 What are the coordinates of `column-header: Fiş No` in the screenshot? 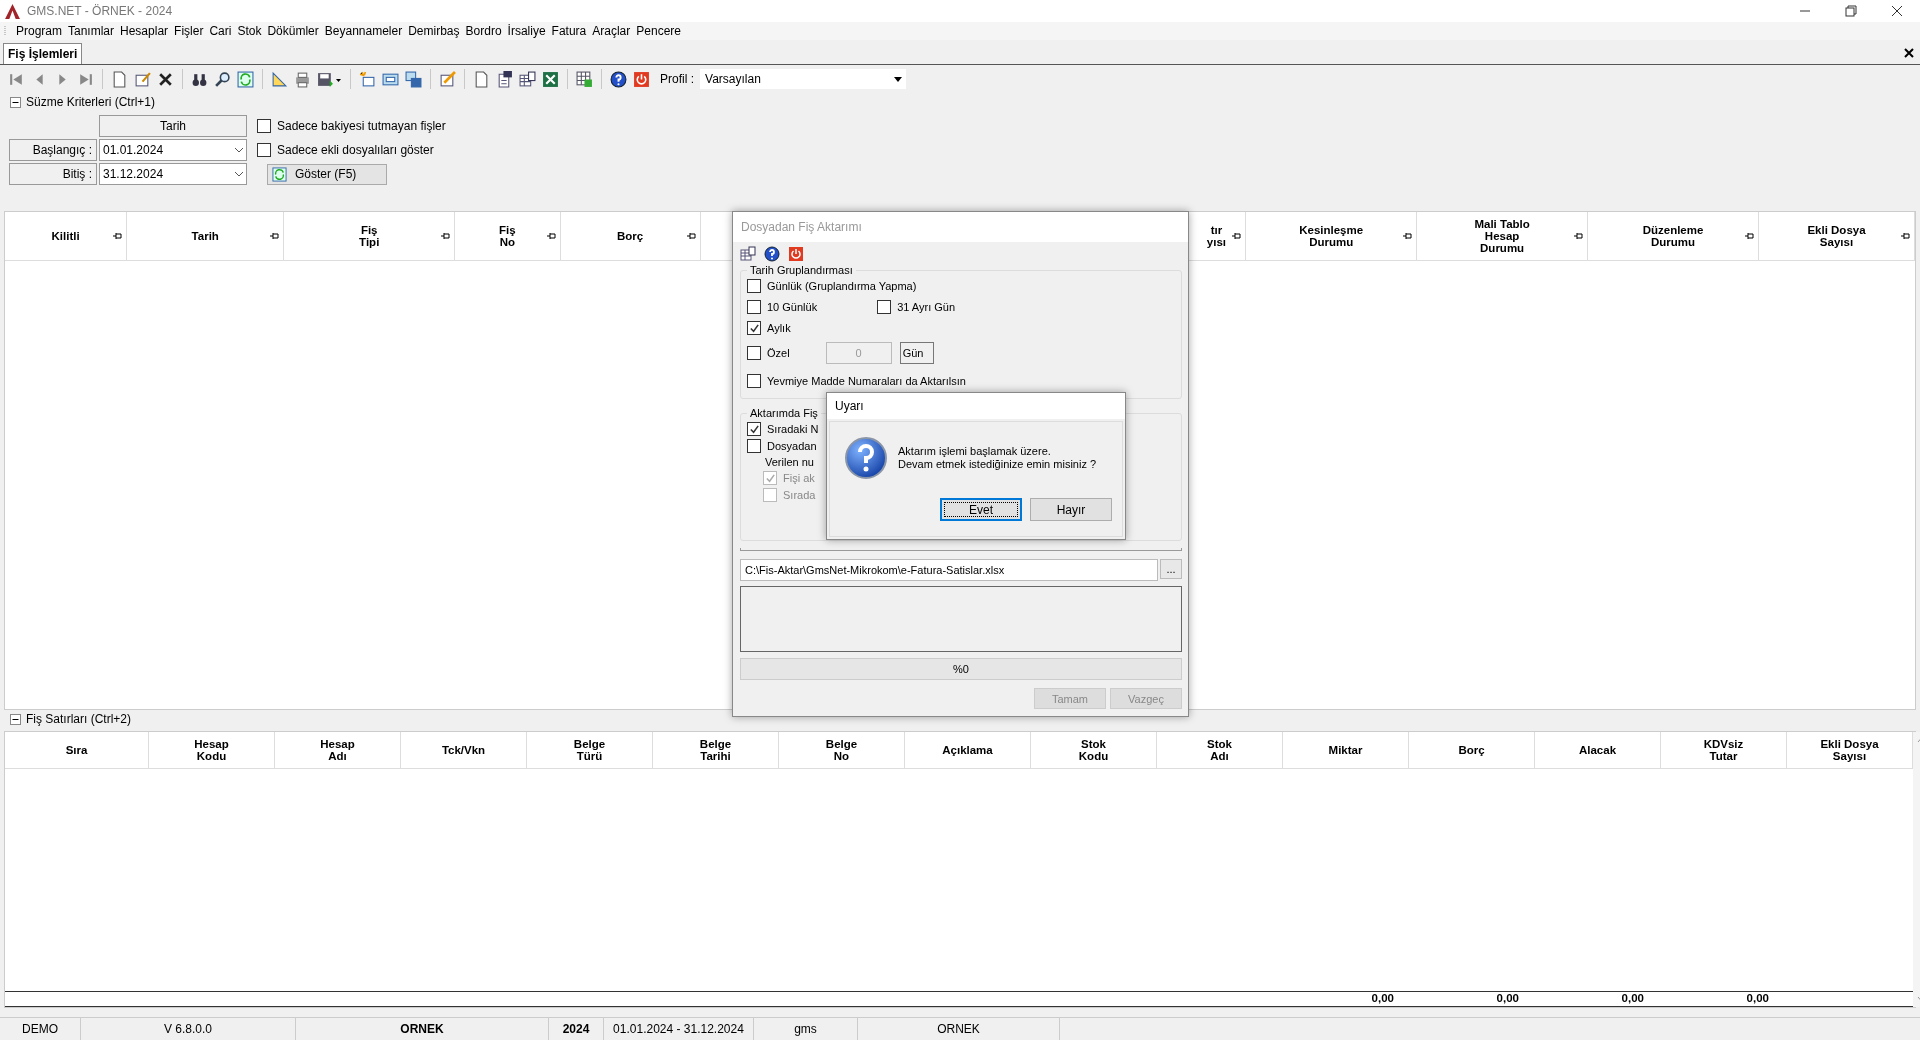 It's located at (508, 236).